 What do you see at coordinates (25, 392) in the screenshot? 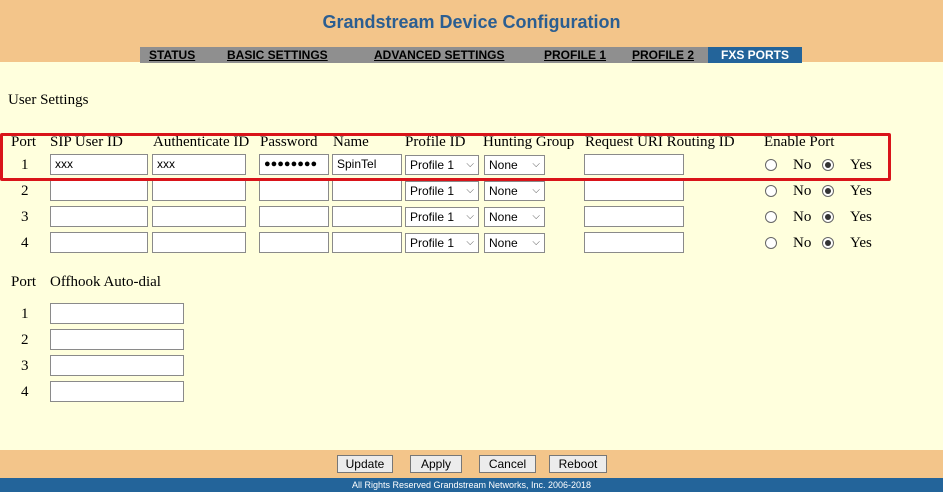
I see `offhook-port-number: 4` at bounding box center [25, 392].